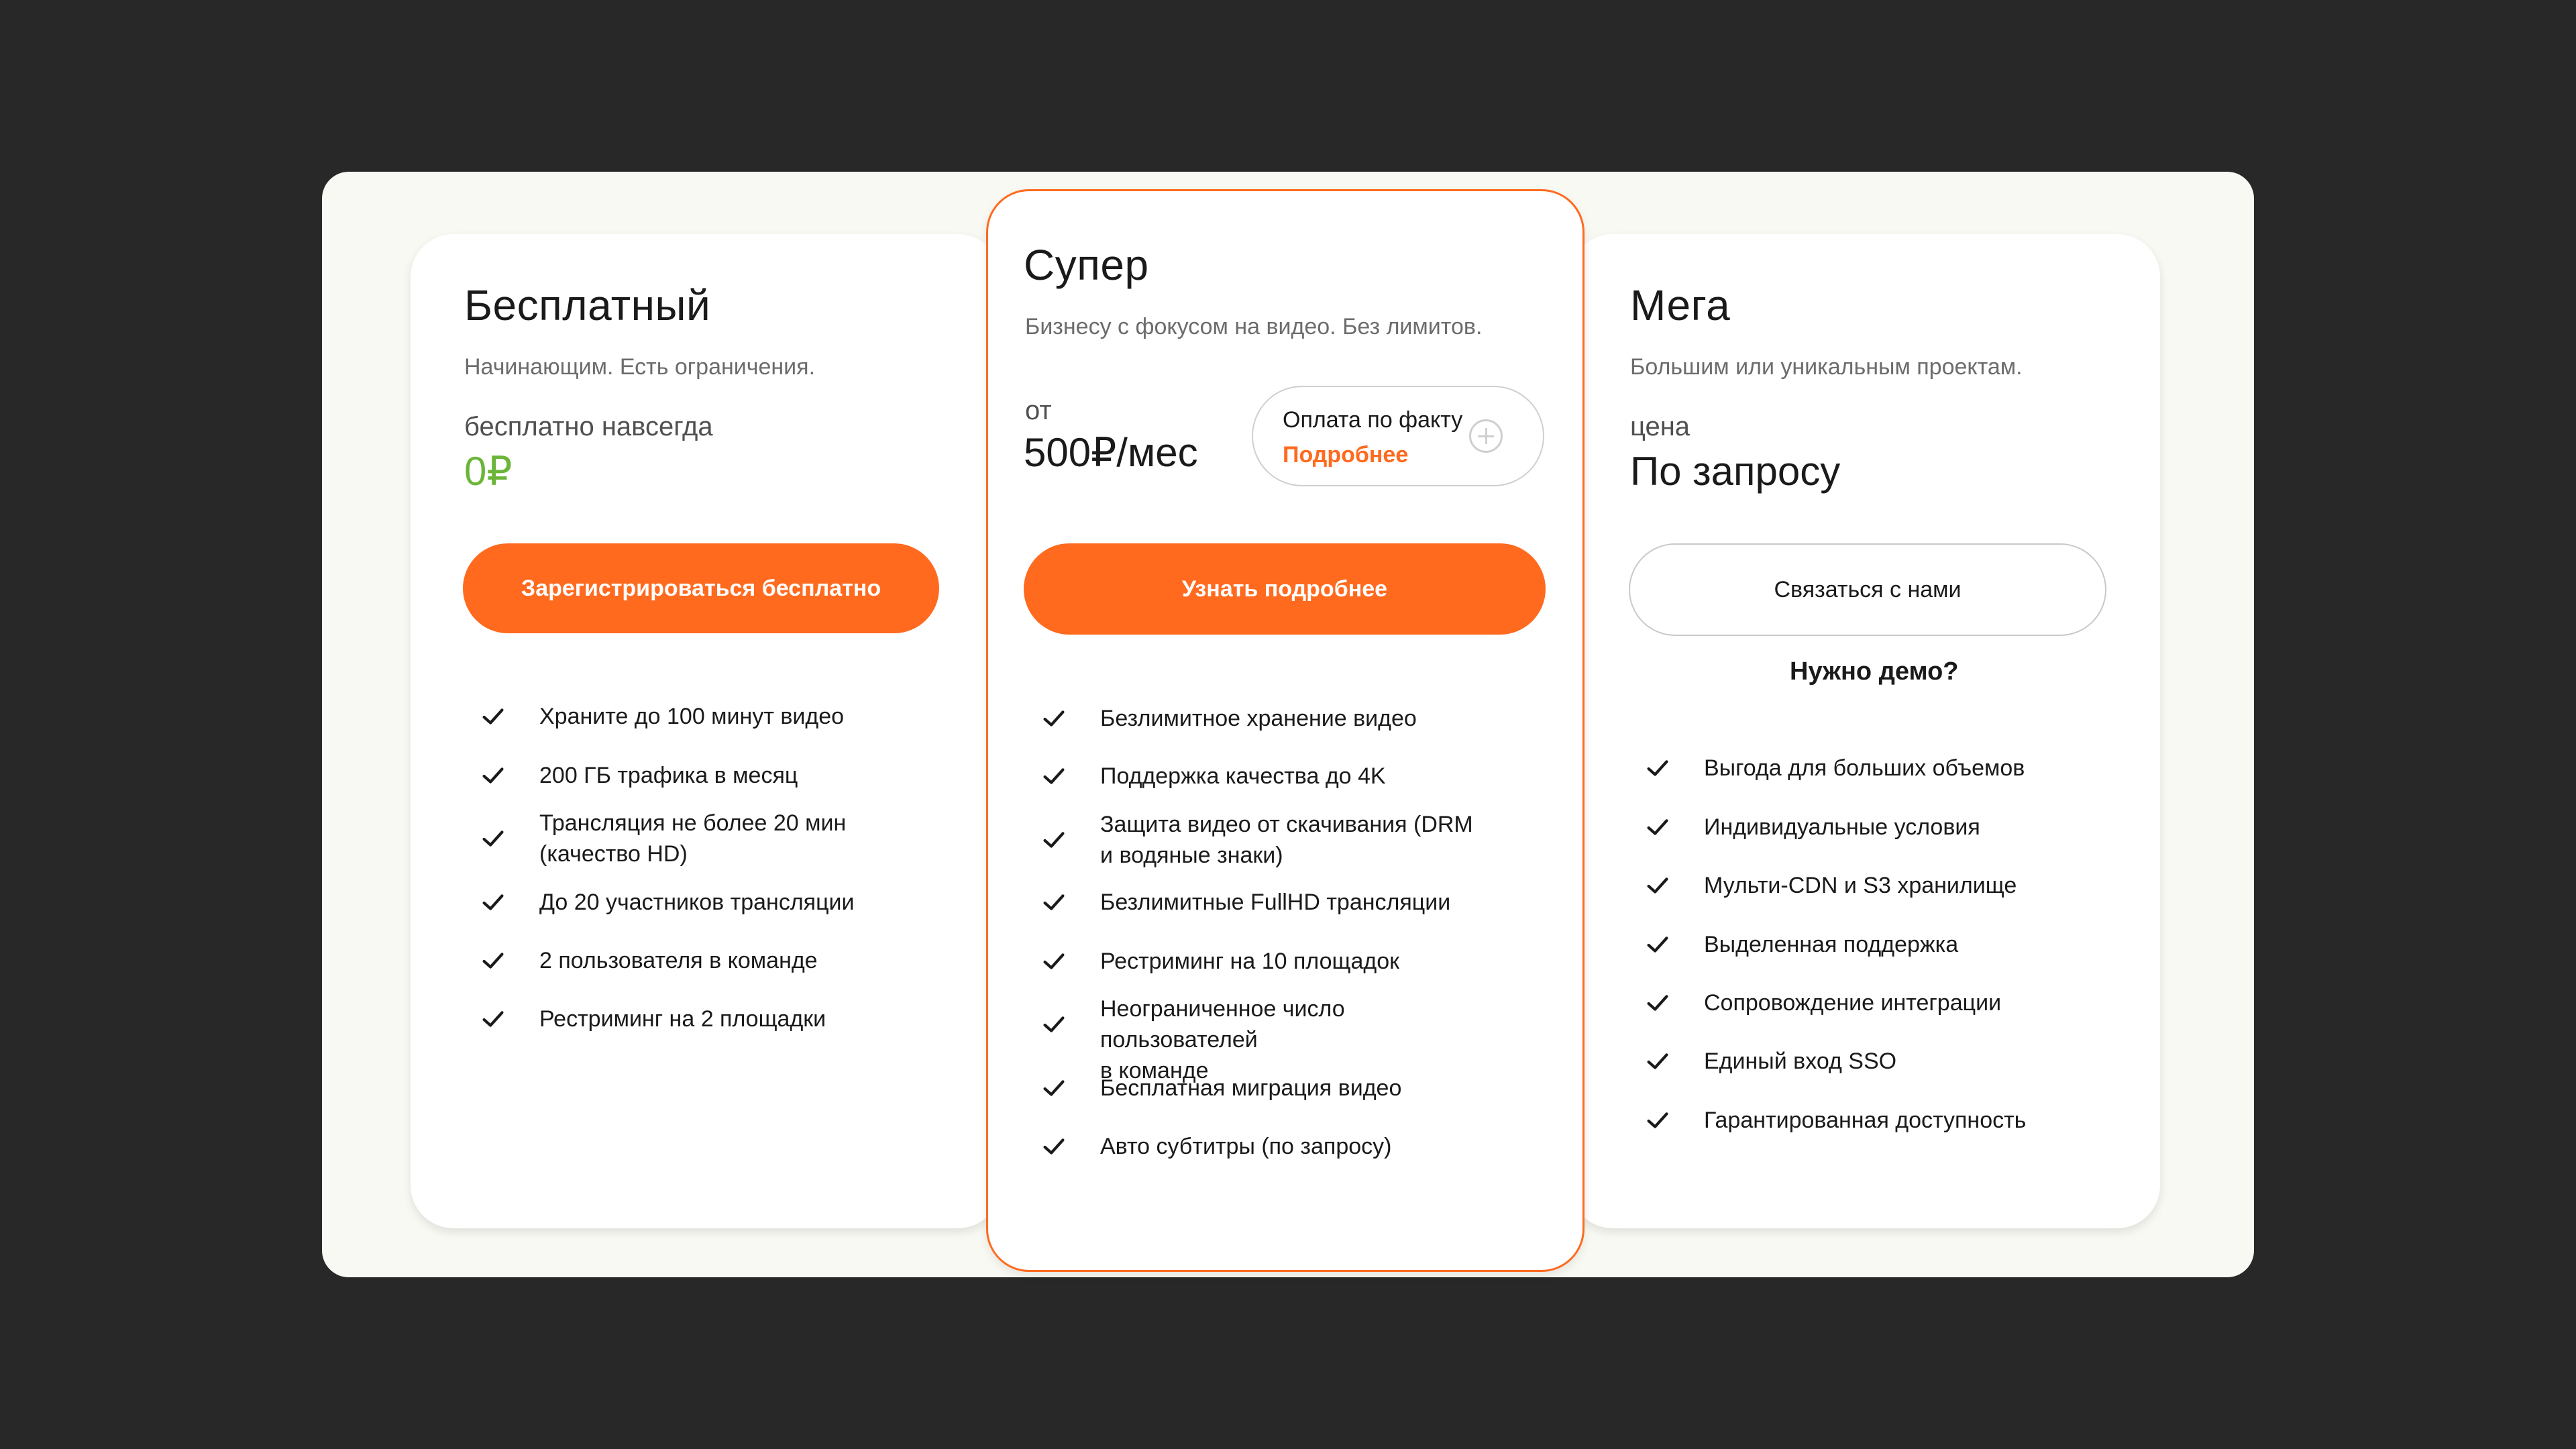 This screenshot has width=2576, height=1449. What do you see at coordinates (678, 960) in the screenshot?
I see `feature-text: 2 пользователя в команде` at bounding box center [678, 960].